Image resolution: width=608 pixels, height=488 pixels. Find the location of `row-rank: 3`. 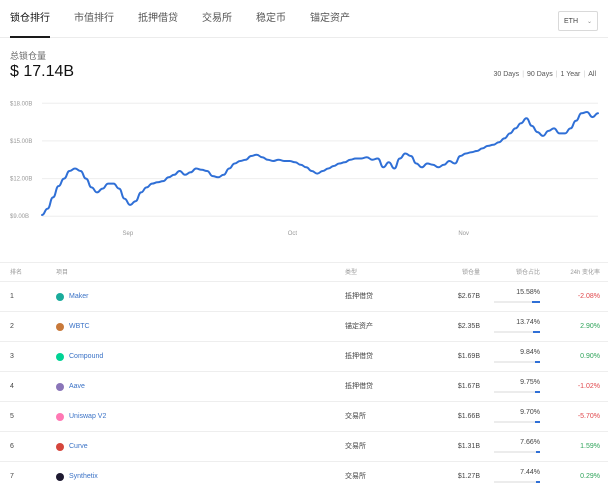

row-rank: 3 is located at coordinates (12, 356).